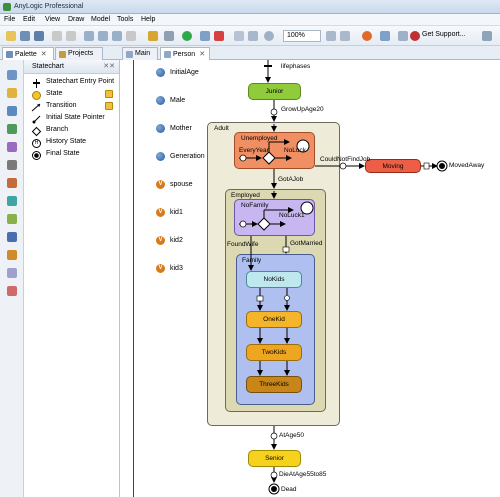 The width and height of the screenshot is (500, 497). What do you see at coordinates (153, 36) in the screenshot?
I see `build-icon` at bounding box center [153, 36].